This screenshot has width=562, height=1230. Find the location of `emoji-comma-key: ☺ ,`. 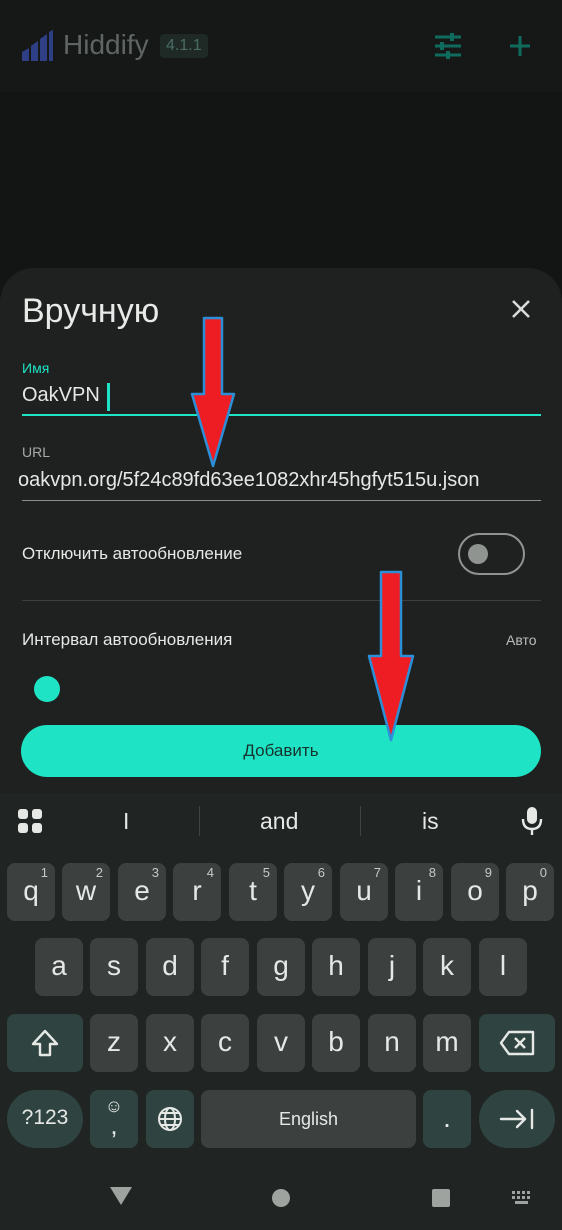

emoji-comma-key: ☺ , is located at coordinates (114, 1119).